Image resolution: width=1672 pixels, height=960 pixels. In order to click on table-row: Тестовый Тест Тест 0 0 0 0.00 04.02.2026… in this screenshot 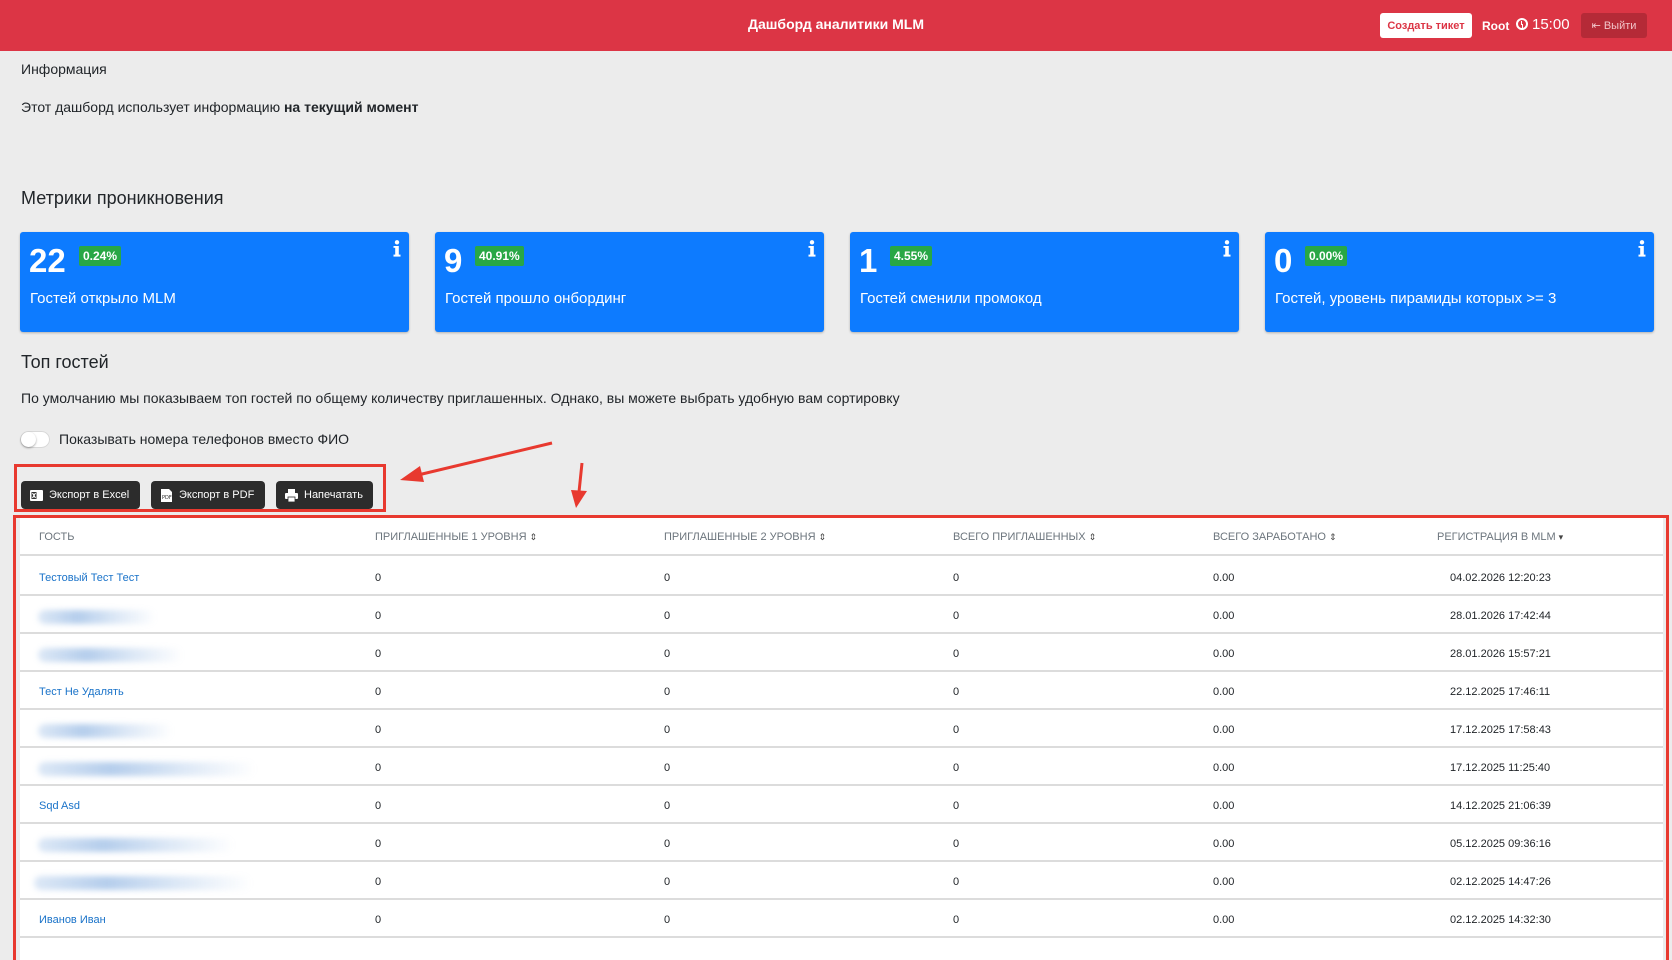, I will do `click(841, 577)`.